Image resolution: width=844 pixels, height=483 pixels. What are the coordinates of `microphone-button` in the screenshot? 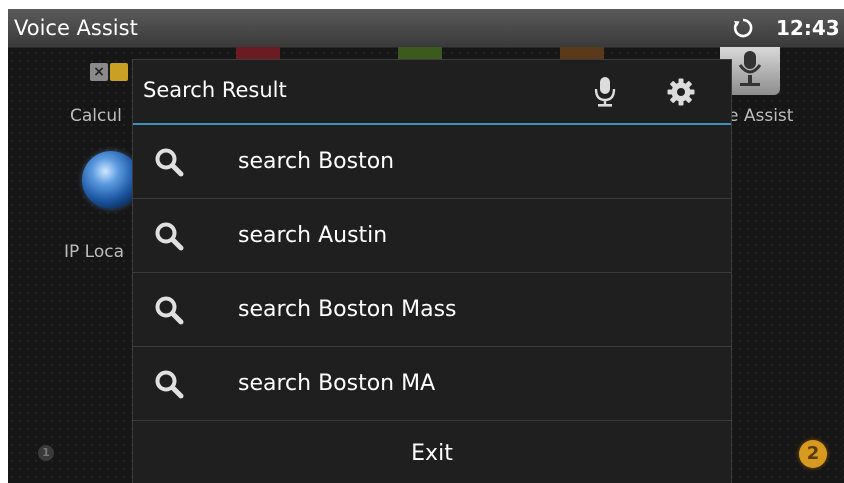 It's located at (605, 92).